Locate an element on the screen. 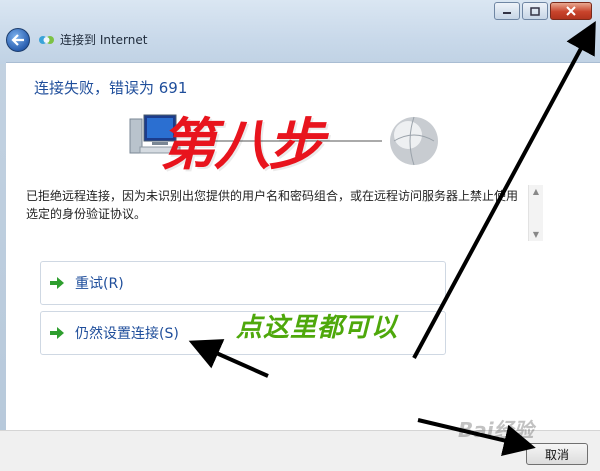 The image size is (600, 471). minimize-icon is located at coordinates (507, 13).